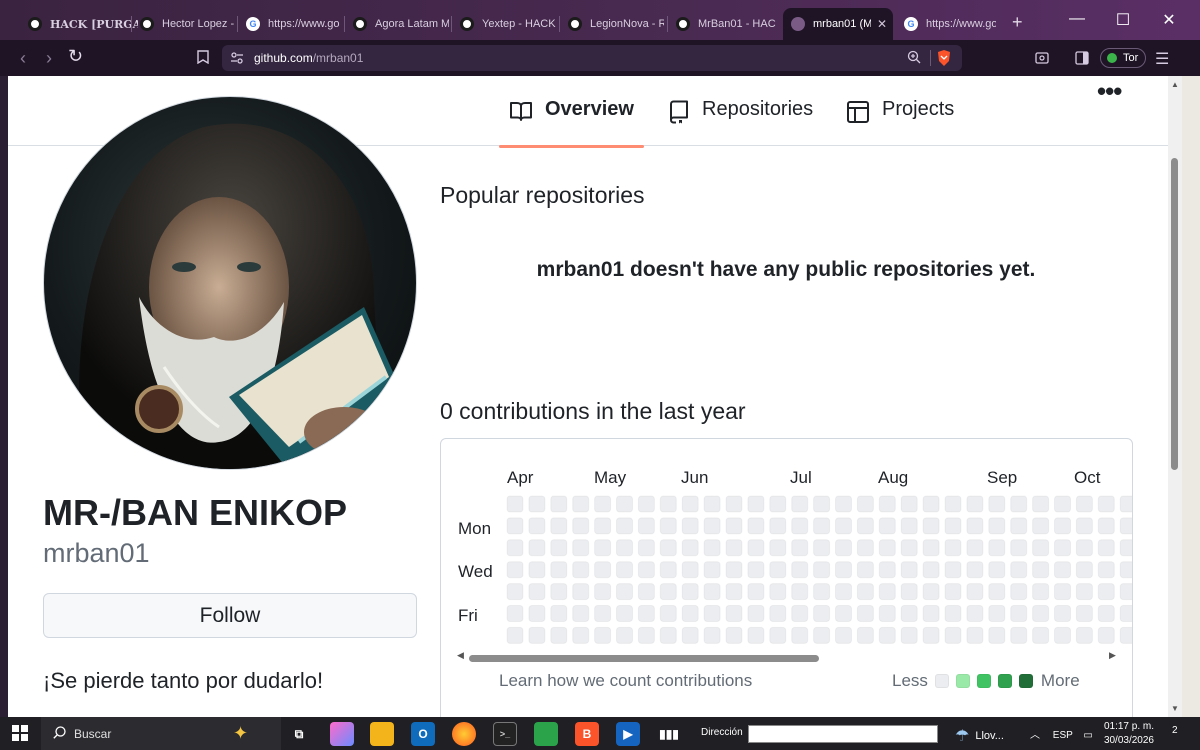 This screenshot has width=1200, height=750. Describe the element at coordinates (546, 734) in the screenshot. I see `store-icon` at that location.